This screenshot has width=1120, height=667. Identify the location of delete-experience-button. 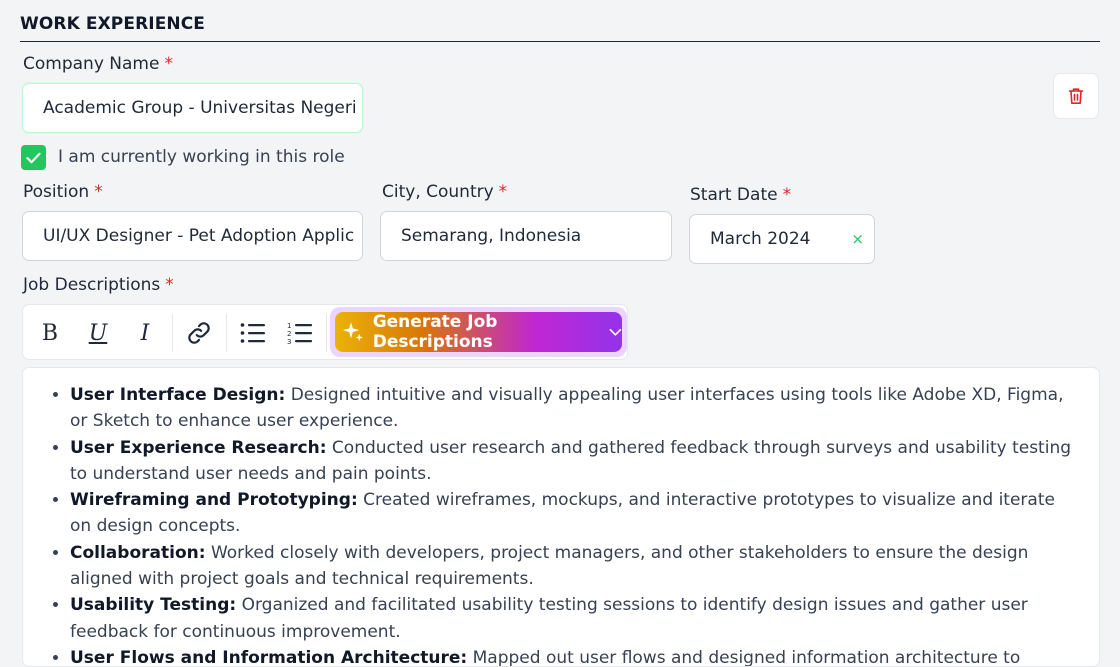
(1076, 96).